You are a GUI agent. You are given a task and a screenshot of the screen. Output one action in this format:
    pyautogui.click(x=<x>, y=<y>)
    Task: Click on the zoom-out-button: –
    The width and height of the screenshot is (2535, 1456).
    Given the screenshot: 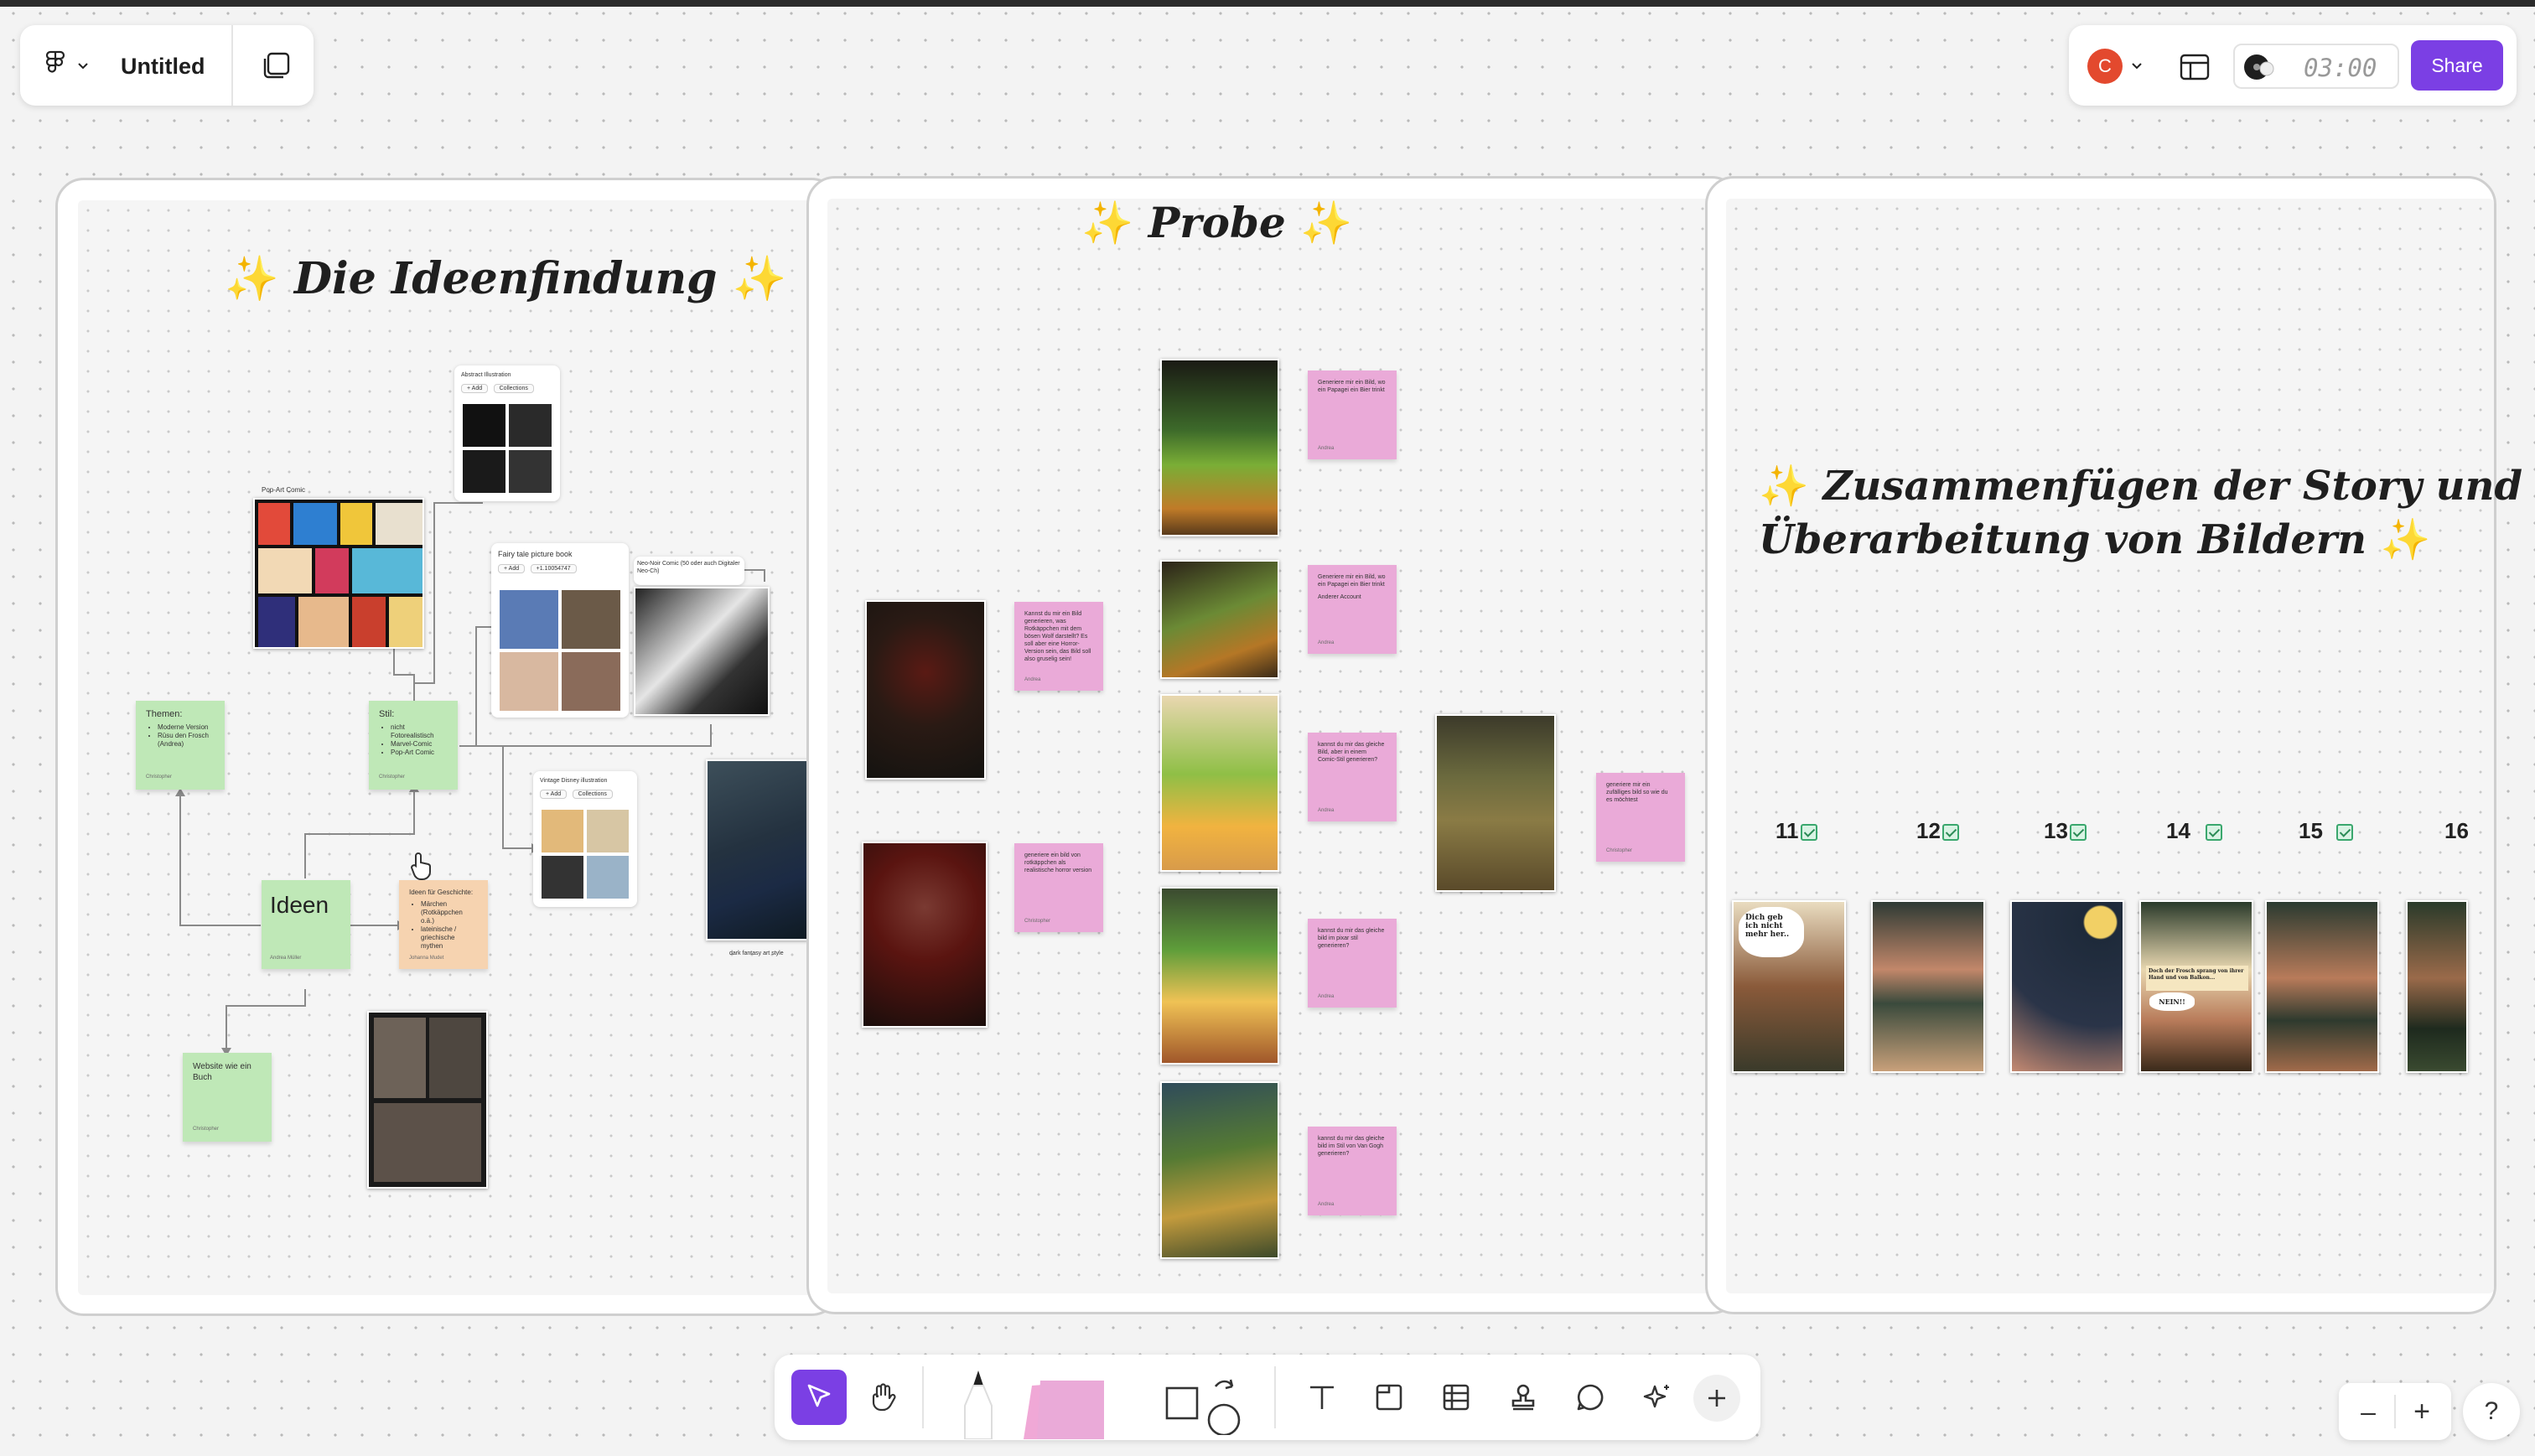 What is the action you would take?
    pyautogui.click(x=2368, y=1411)
    